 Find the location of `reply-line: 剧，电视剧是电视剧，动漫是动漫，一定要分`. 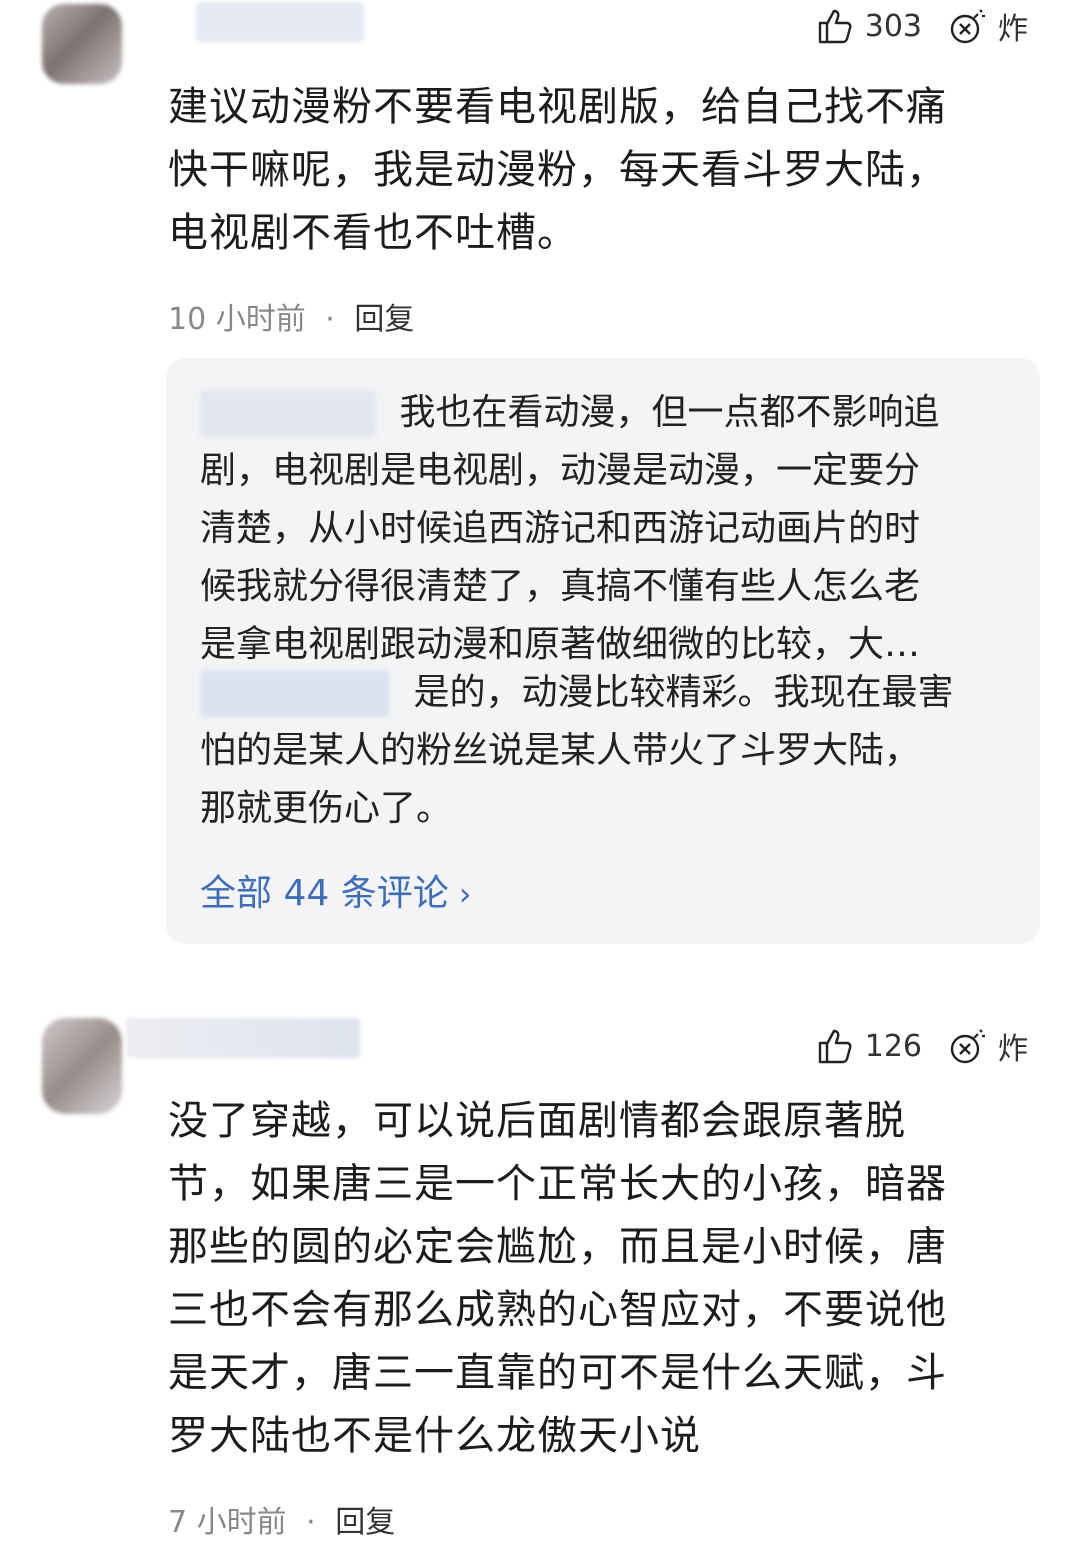

reply-line: 剧，电视剧是电视剧，动漫是动漫，一定要分 is located at coordinates (560, 470).